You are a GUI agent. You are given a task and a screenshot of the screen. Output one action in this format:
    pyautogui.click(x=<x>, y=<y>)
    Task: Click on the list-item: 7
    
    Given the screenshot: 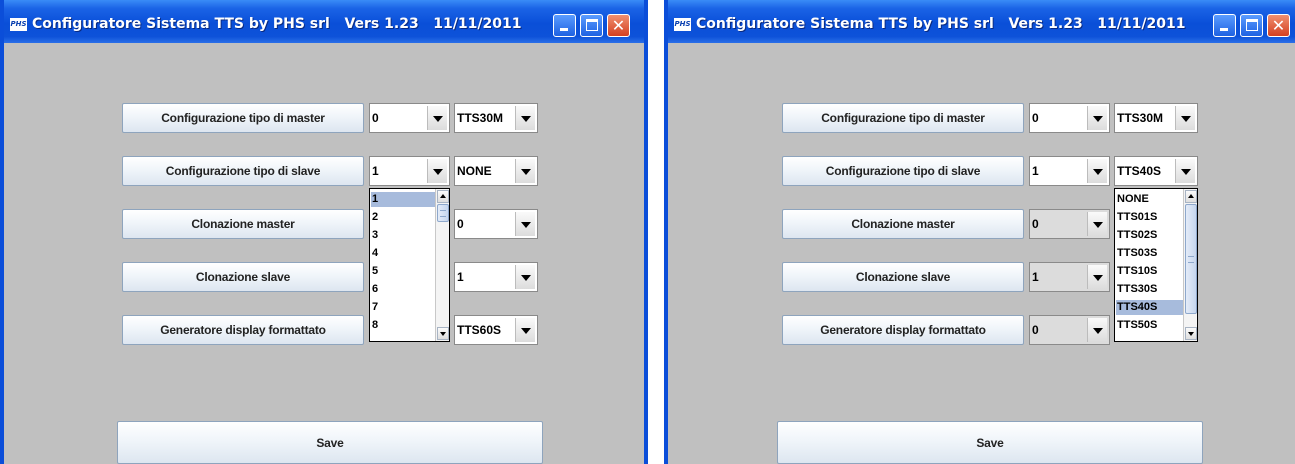 What is the action you would take?
    pyautogui.click(x=403, y=307)
    